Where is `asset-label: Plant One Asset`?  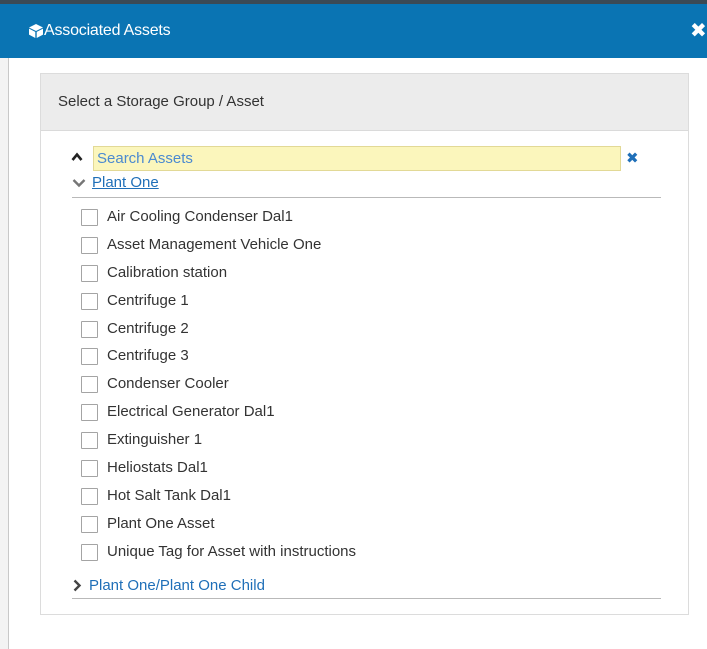
asset-label: Plant One Asset is located at coordinates (161, 523).